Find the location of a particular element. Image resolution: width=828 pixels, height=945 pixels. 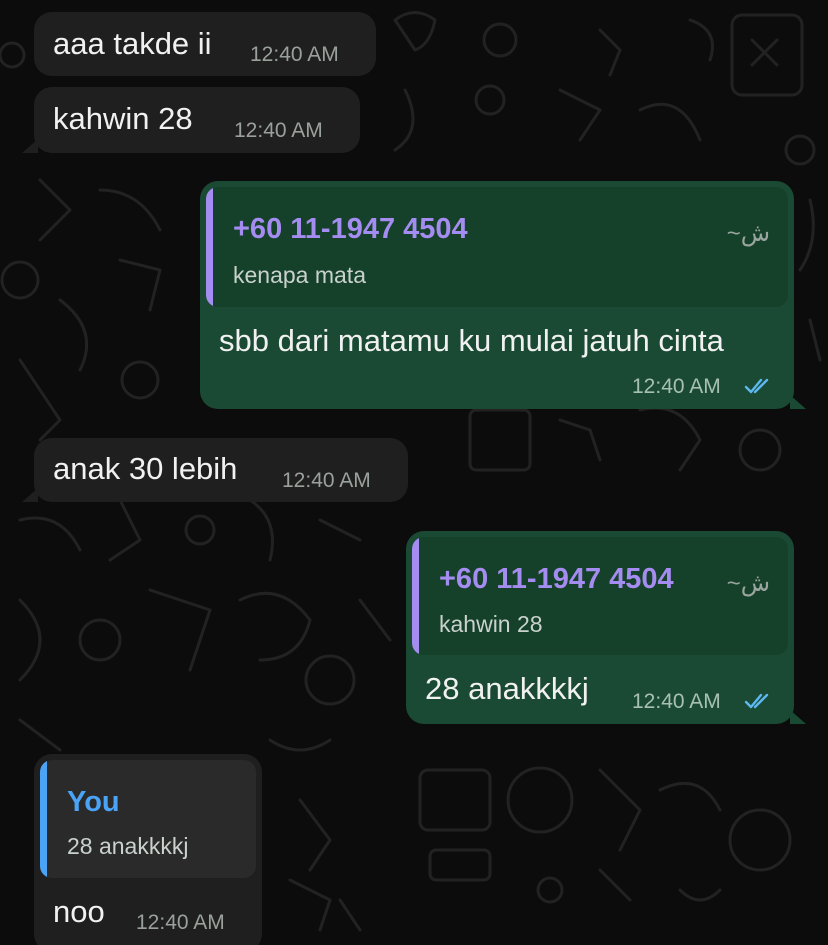

message-bubble-incoming: You 28 anakkkkj noo 12:40 AM is located at coordinates (148, 849).